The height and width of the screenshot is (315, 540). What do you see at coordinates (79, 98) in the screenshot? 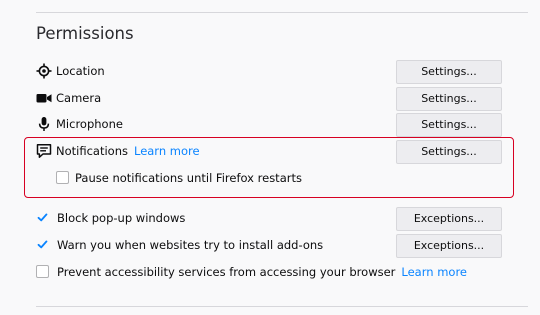
I see `camera-label: Camera` at bounding box center [79, 98].